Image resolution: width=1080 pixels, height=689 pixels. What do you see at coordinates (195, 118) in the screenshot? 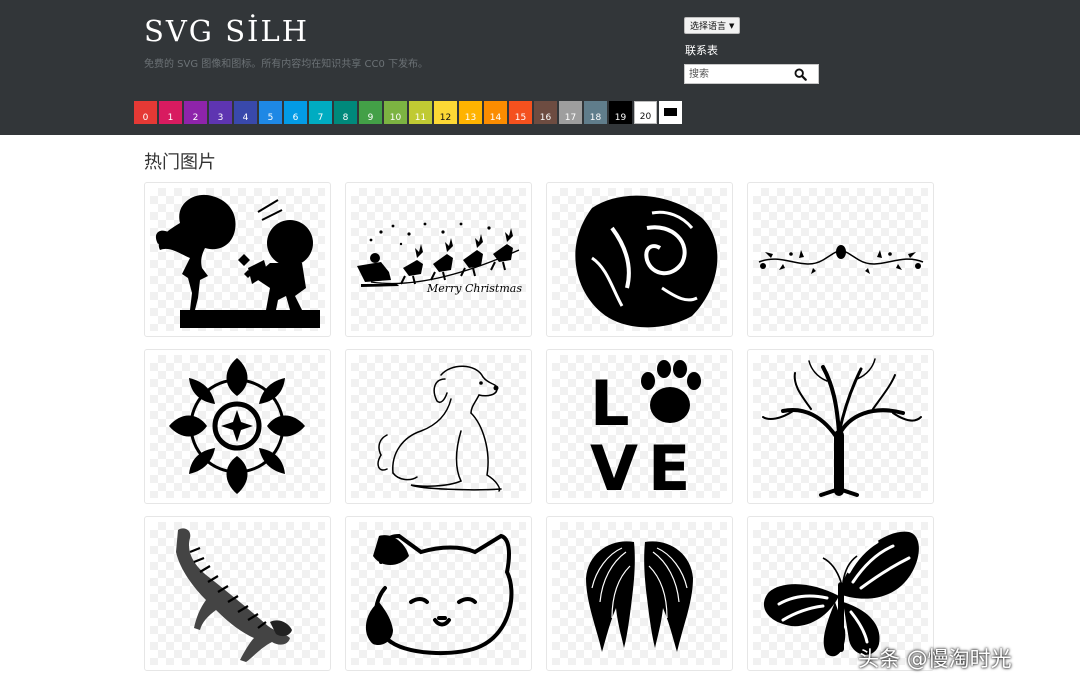
I see `color-swatch-label: 2` at bounding box center [195, 118].